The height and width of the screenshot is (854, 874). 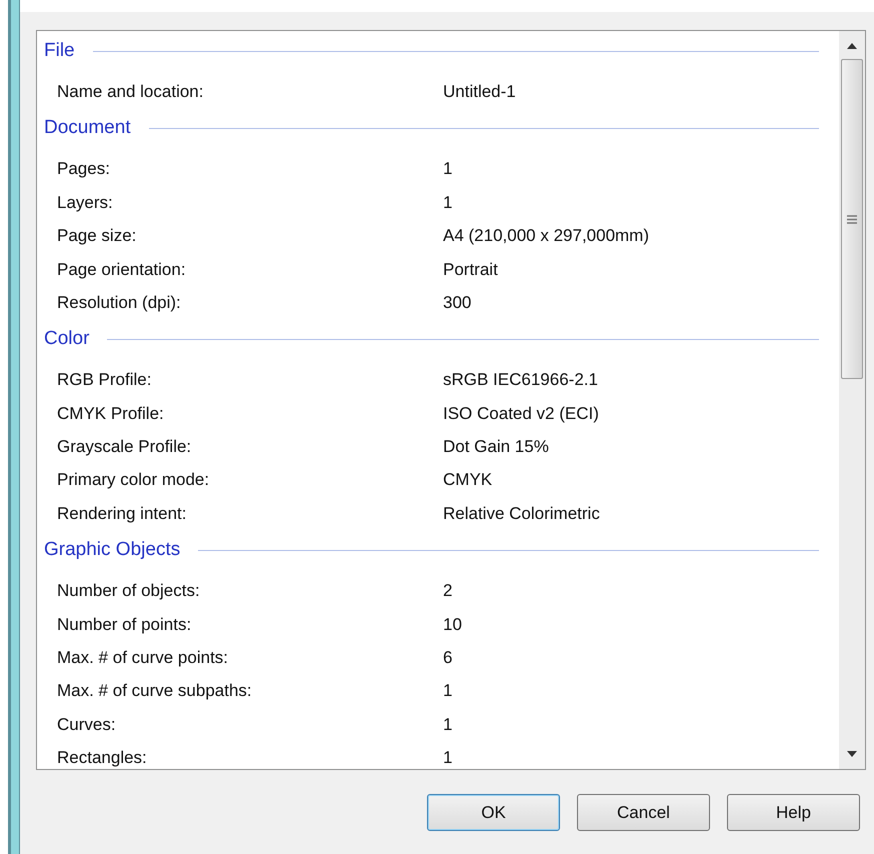 I want to click on scrollbar, so click(x=852, y=400).